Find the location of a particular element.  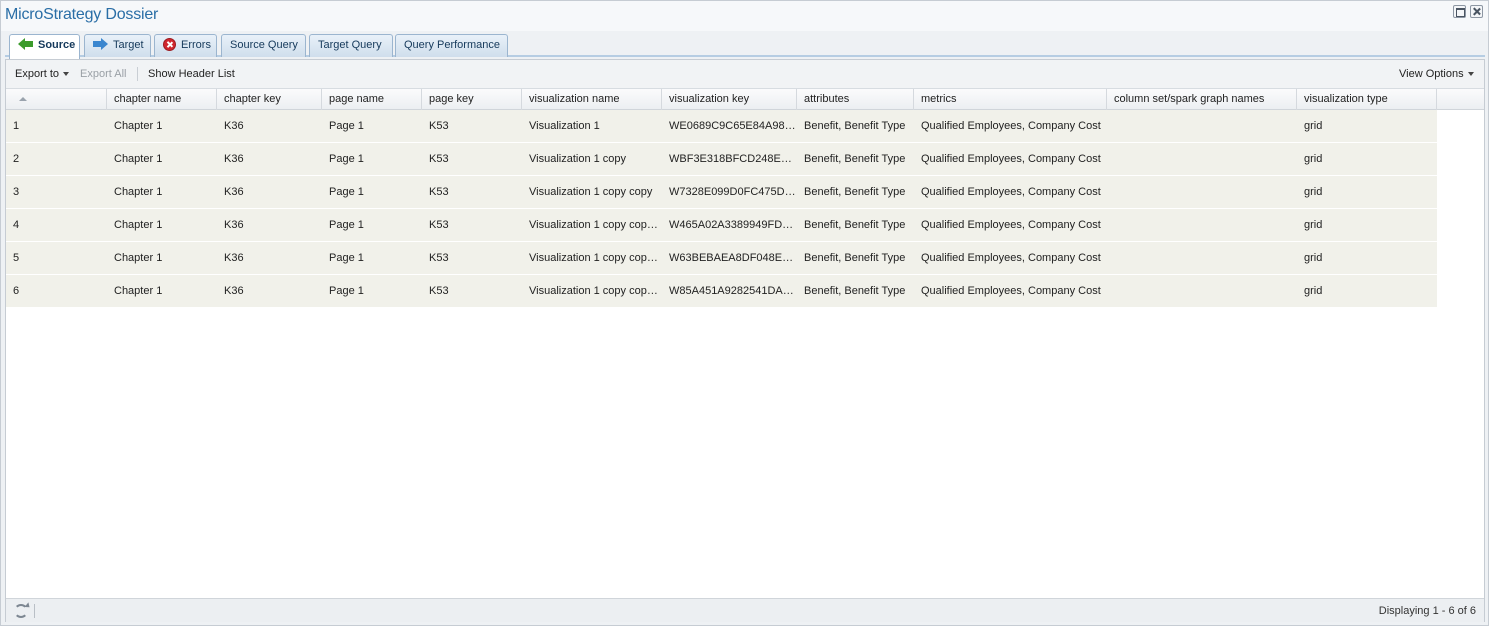

arrow-right-icon is located at coordinates (100, 44).